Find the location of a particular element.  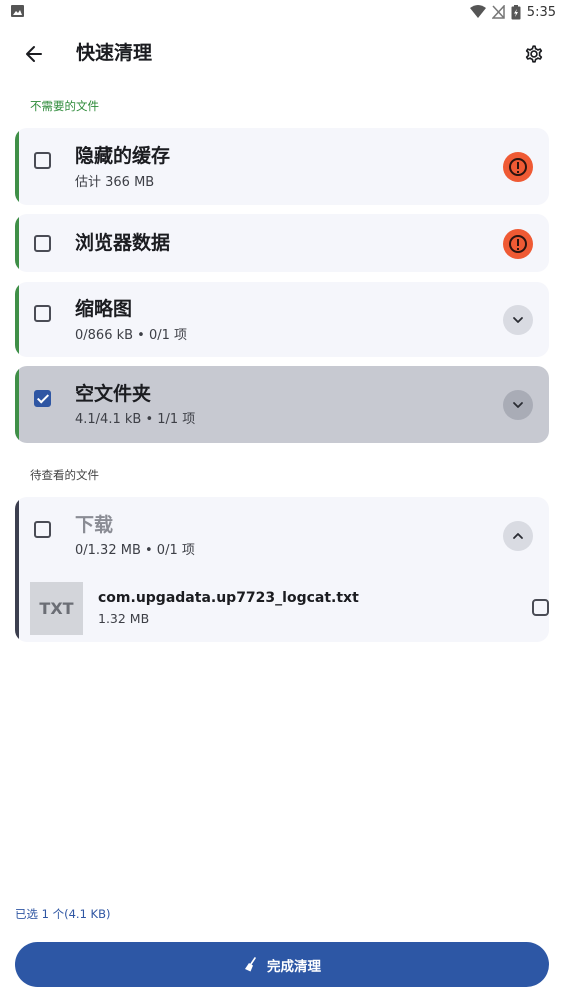

wifi-icon is located at coordinates (477, 11).